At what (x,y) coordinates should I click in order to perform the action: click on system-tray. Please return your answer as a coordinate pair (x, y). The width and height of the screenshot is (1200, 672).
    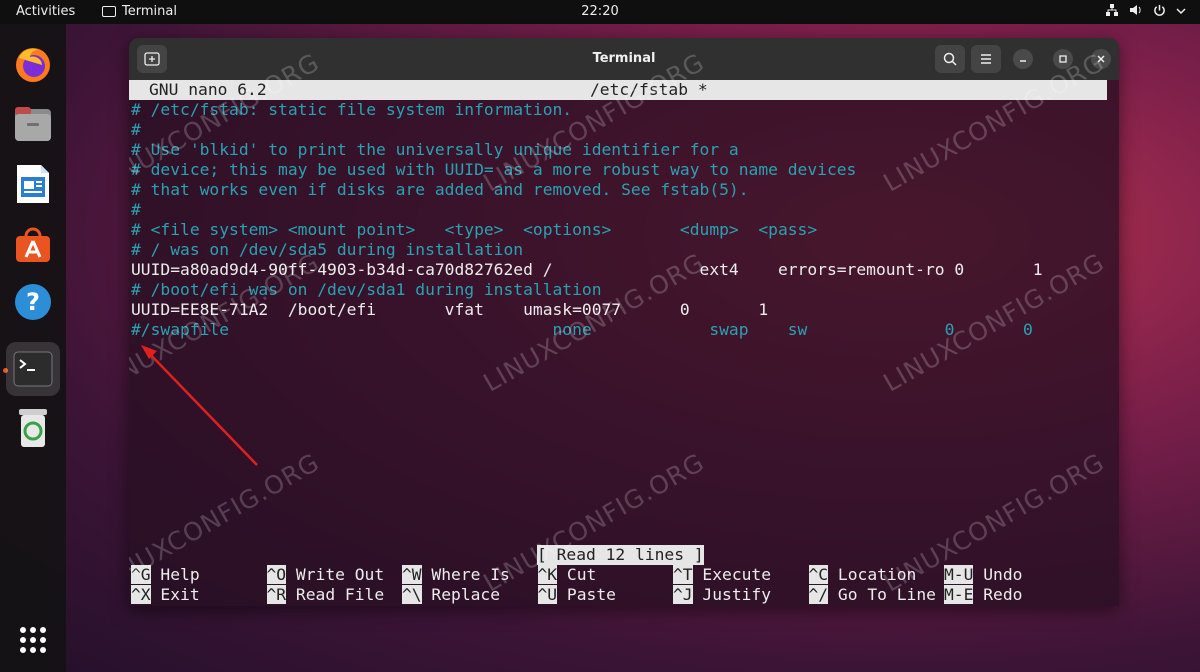
    Looking at the image, I should click on (1145, 11).